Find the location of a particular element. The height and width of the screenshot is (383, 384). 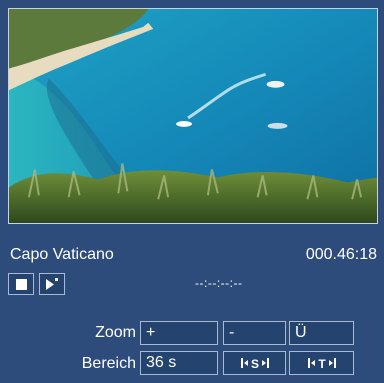

play-icon is located at coordinates (52, 284).